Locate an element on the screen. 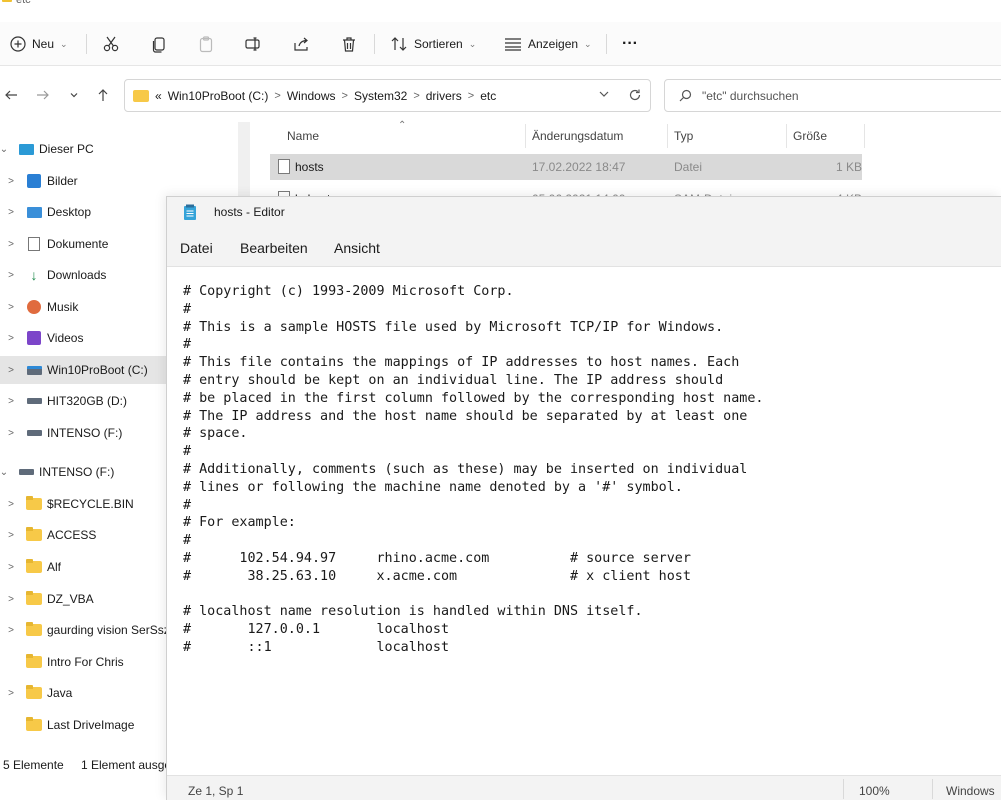 The height and width of the screenshot is (800, 1001). sidebar-item-drive-f: > INTENSO (F:) is located at coordinates (83, 433).